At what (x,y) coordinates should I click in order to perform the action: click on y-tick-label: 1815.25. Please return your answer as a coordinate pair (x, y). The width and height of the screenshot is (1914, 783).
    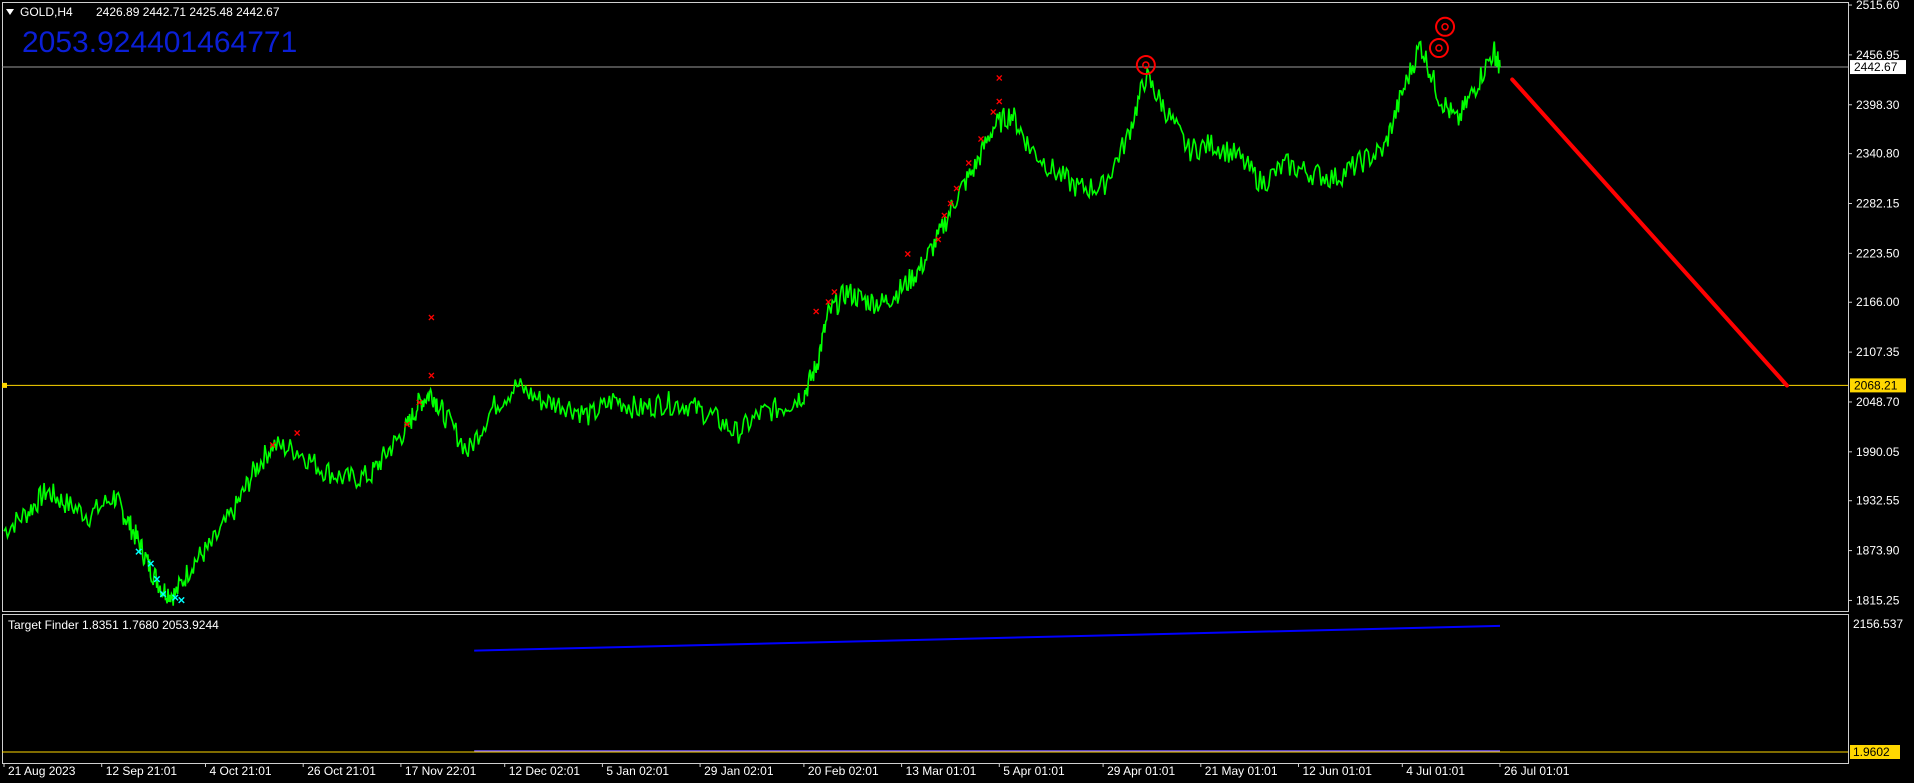
    Looking at the image, I should click on (1878, 600).